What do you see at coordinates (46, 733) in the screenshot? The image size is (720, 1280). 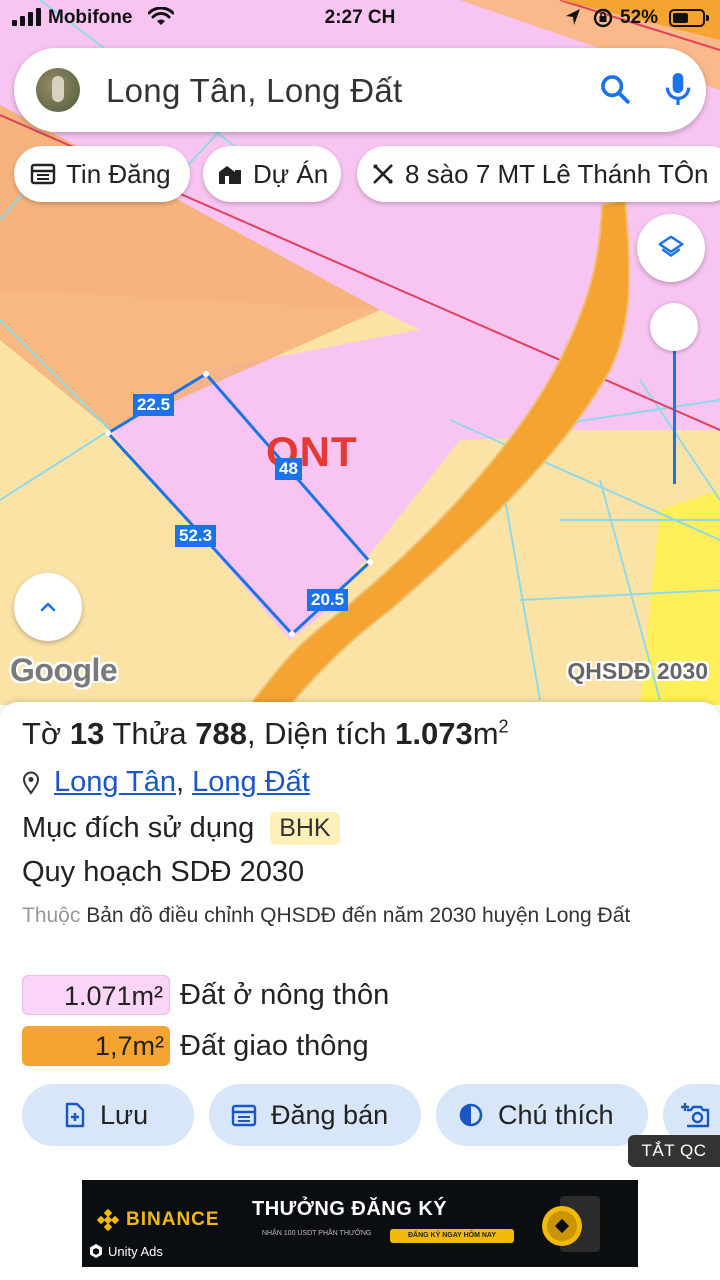 I see `title-prefix: Tờ` at bounding box center [46, 733].